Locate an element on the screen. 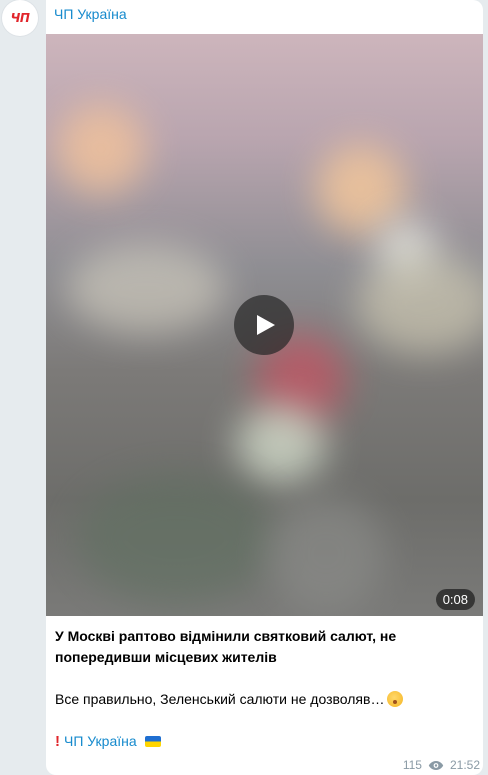  ukraine-flag-icon is located at coordinates (152, 741).